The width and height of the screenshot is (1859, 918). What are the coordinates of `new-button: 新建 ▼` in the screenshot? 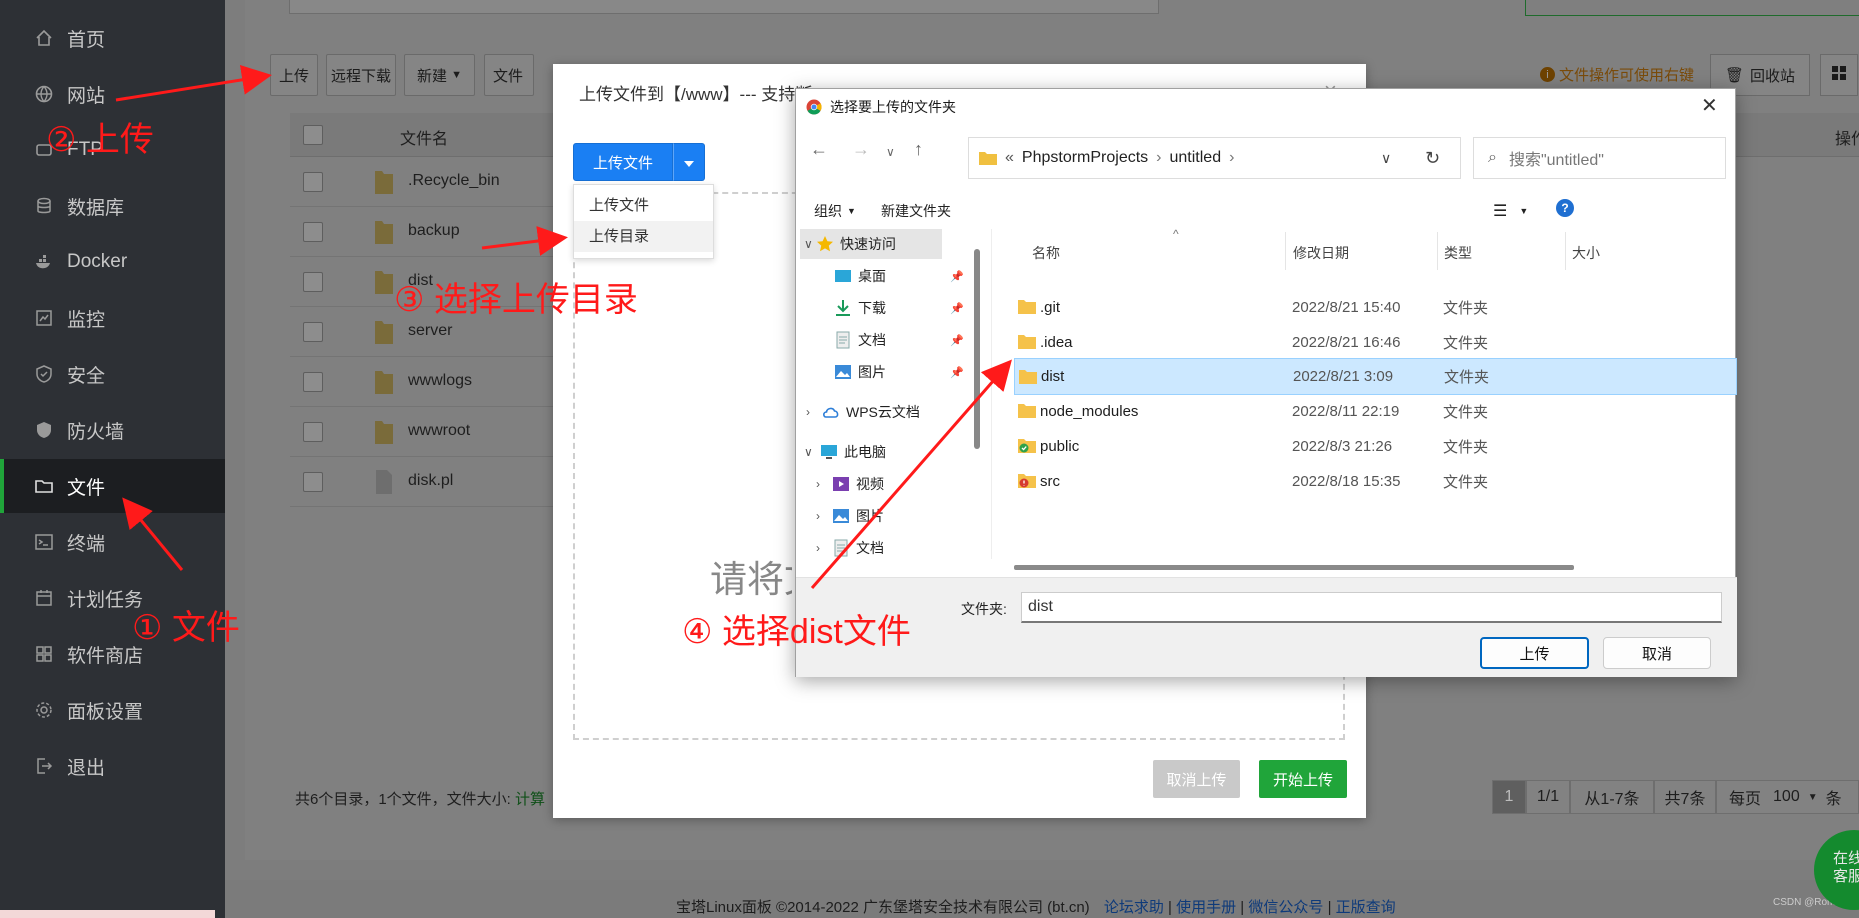 It's located at (439, 75).